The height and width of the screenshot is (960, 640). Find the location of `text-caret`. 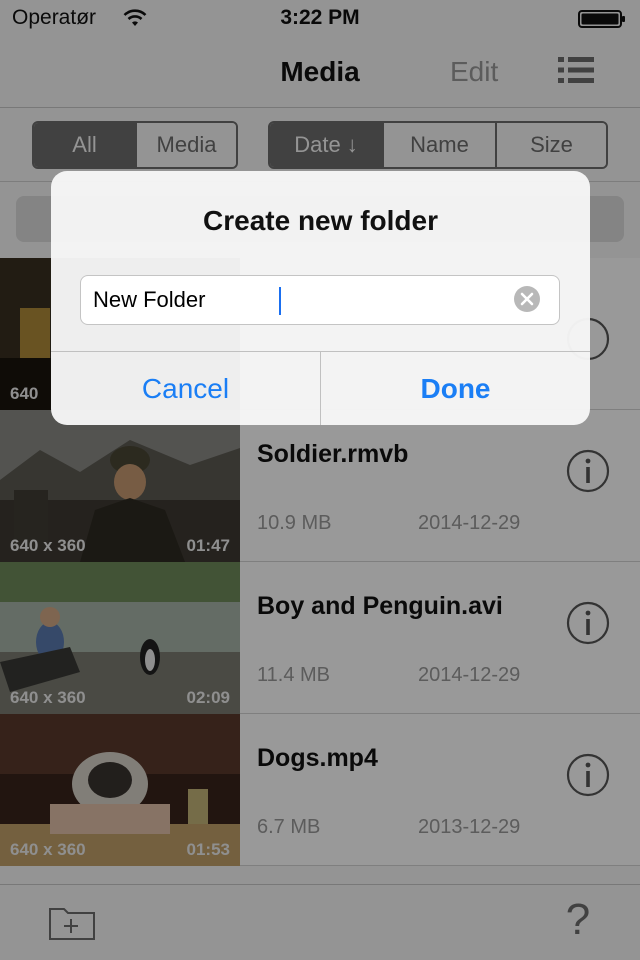

text-caret is located at coordinates (280, 301).